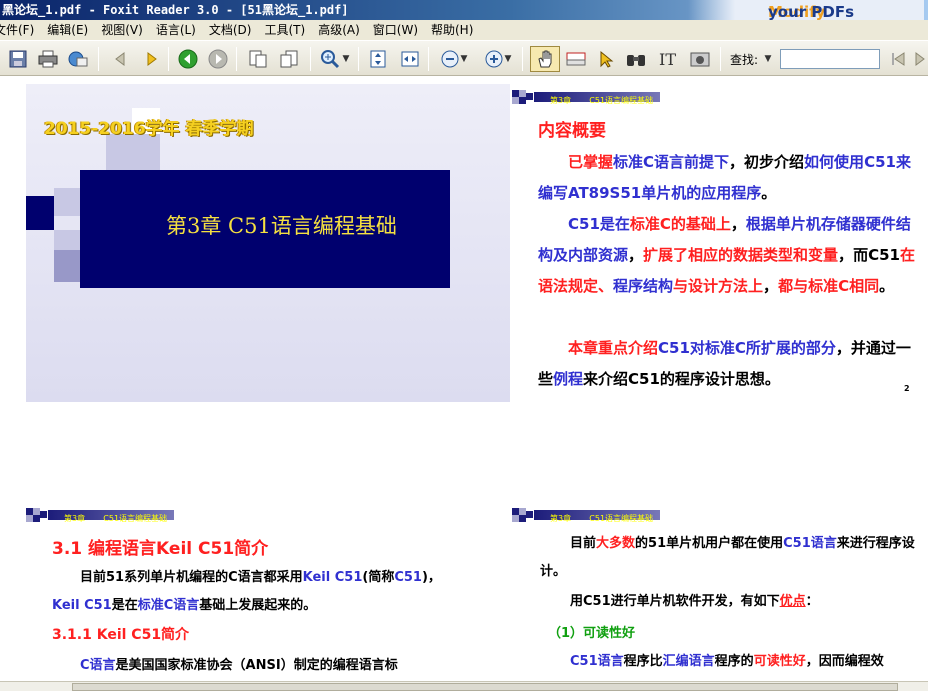 The width and height of the screenshot is (928, 691). Describe the element at coordinates (681, 379) in the screenshot. I see `text-run: 来介绍C51的程序设计思想。` at that location.